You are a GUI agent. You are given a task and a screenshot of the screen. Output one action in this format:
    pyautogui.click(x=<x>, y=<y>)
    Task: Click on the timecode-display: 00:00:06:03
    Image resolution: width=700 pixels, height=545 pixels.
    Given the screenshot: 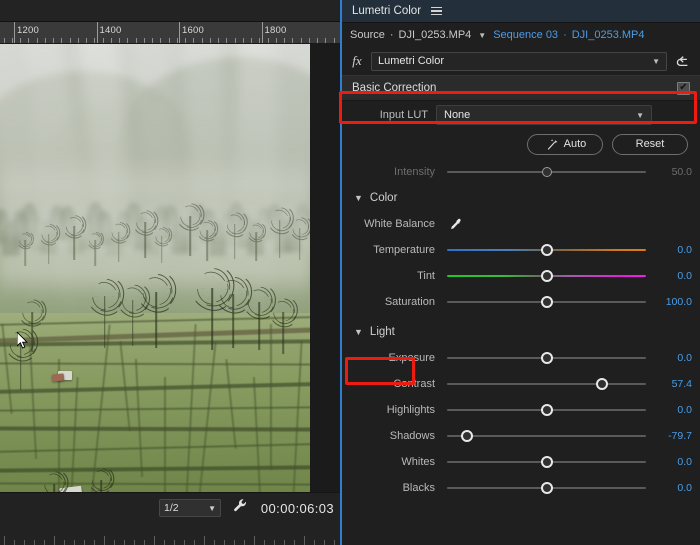 What is the action you would take?
    pyautogui.click(x=297, y=508)
    